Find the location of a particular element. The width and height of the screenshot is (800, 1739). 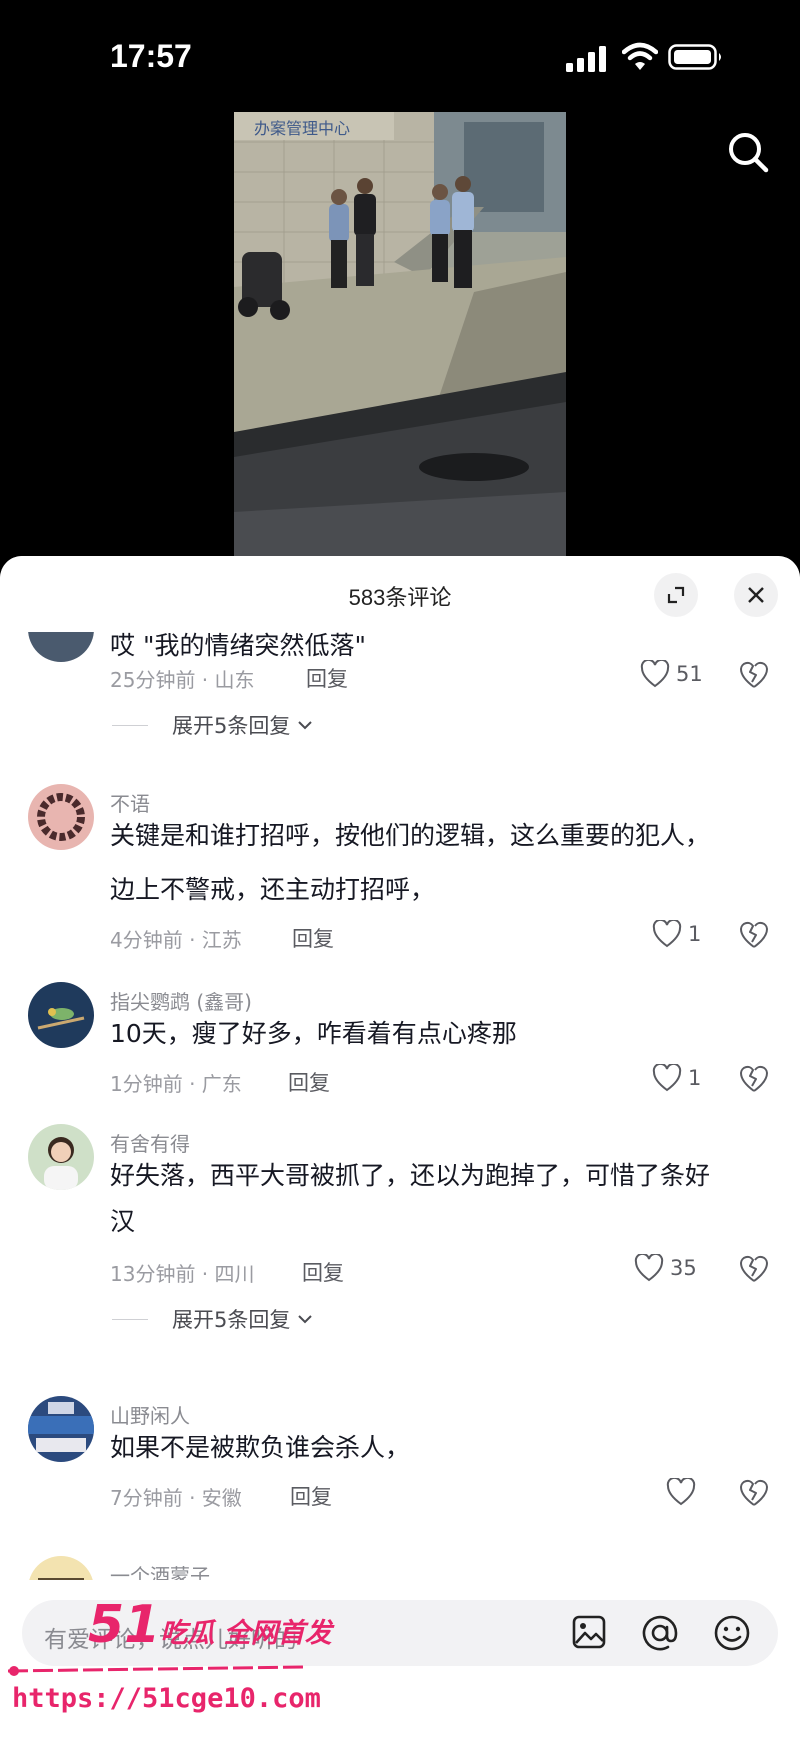

close-icon is located at coordinates (756, 595).